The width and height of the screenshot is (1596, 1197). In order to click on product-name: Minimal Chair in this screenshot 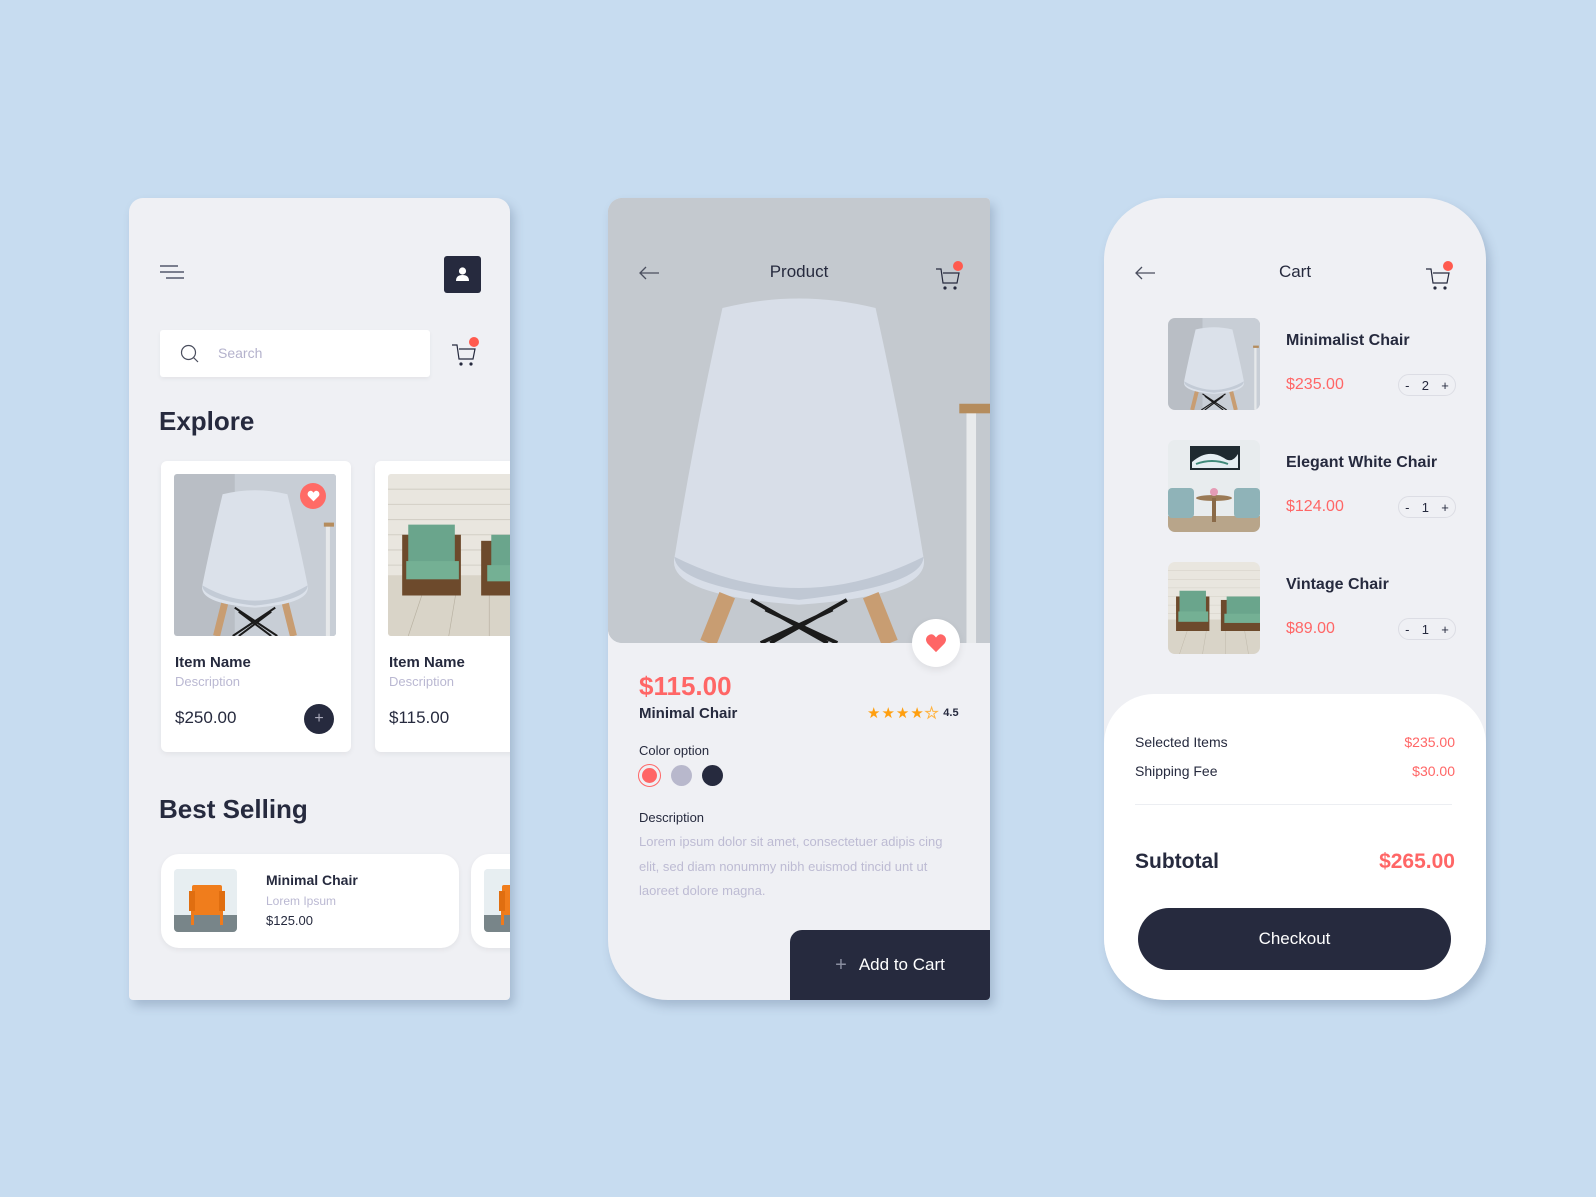, I will do `click(688, 713)`.